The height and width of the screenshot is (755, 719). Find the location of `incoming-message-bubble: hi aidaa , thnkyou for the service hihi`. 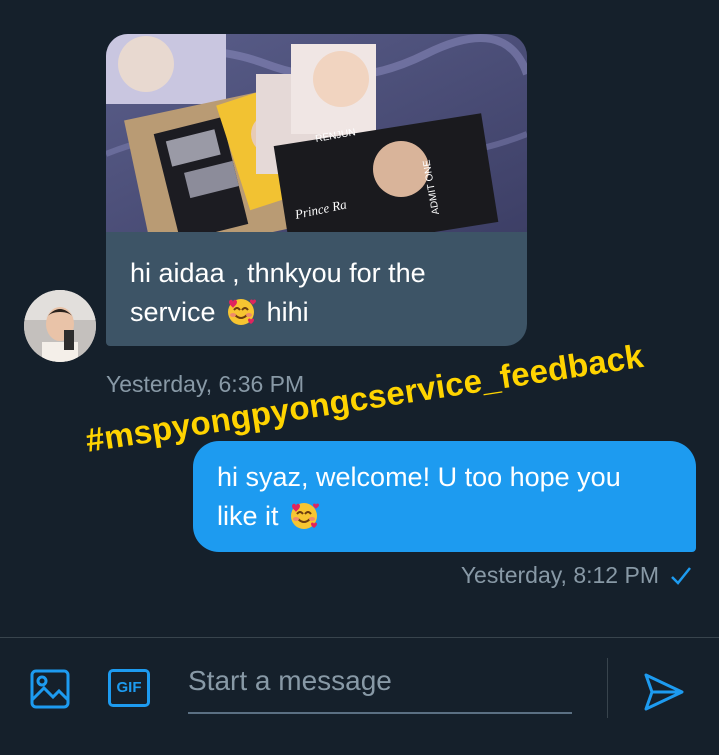

incoming-message-bubble: hi aidaa , thnkyou for the service hihi is located at coordinates (316, 289).